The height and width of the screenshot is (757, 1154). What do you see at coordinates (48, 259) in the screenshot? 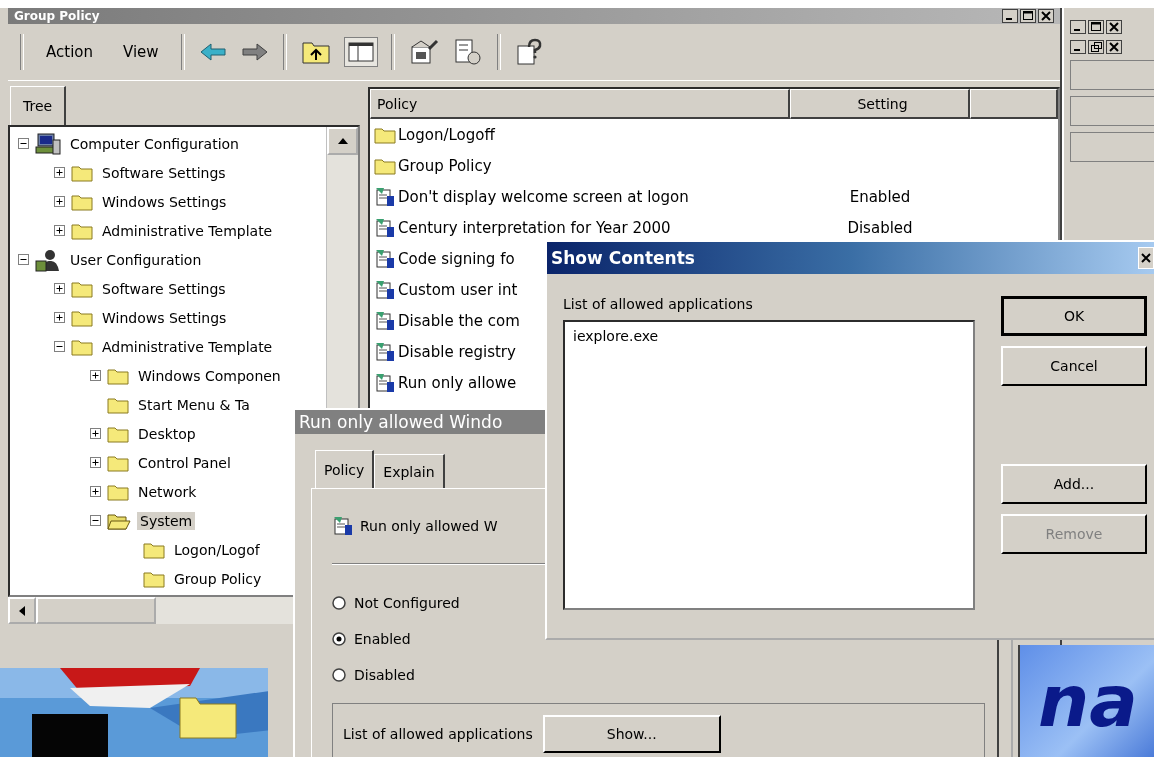
I see `user-icon` at bounding box center [48, 259].